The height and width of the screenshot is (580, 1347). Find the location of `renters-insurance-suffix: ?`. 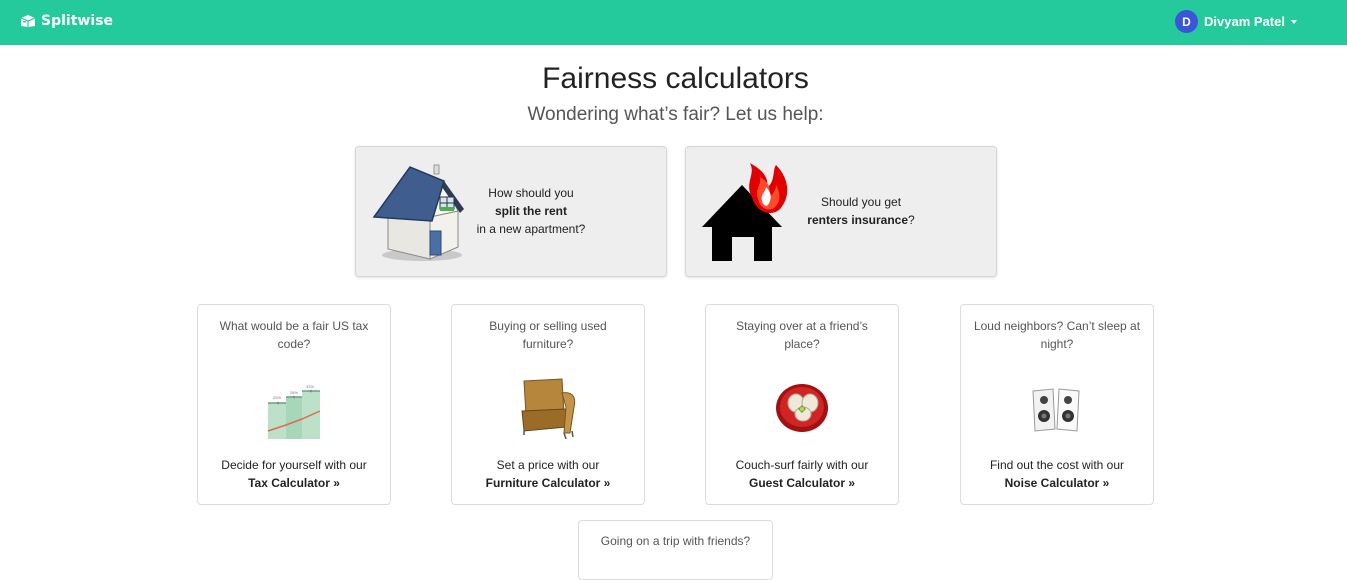

renters-insurance-suffix: ? is located at coordinates (911, 220).